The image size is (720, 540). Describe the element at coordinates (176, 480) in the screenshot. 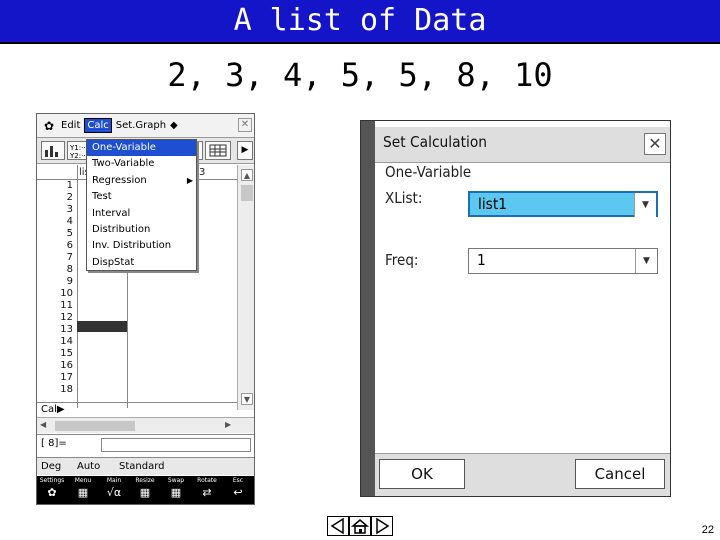

I see `dock-label: Swap` at that location.